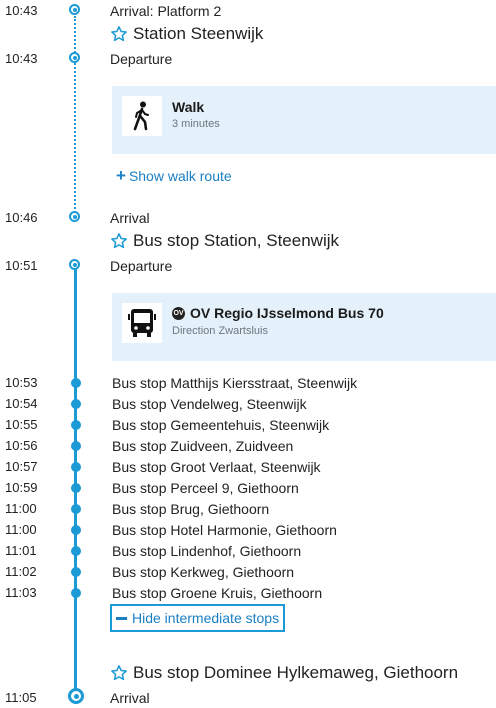  Describe the element at coordinates (220, 425) in the screenshot. I see `stop-name: Bus stop Gemeentehuis, Steenwijk` at that location.